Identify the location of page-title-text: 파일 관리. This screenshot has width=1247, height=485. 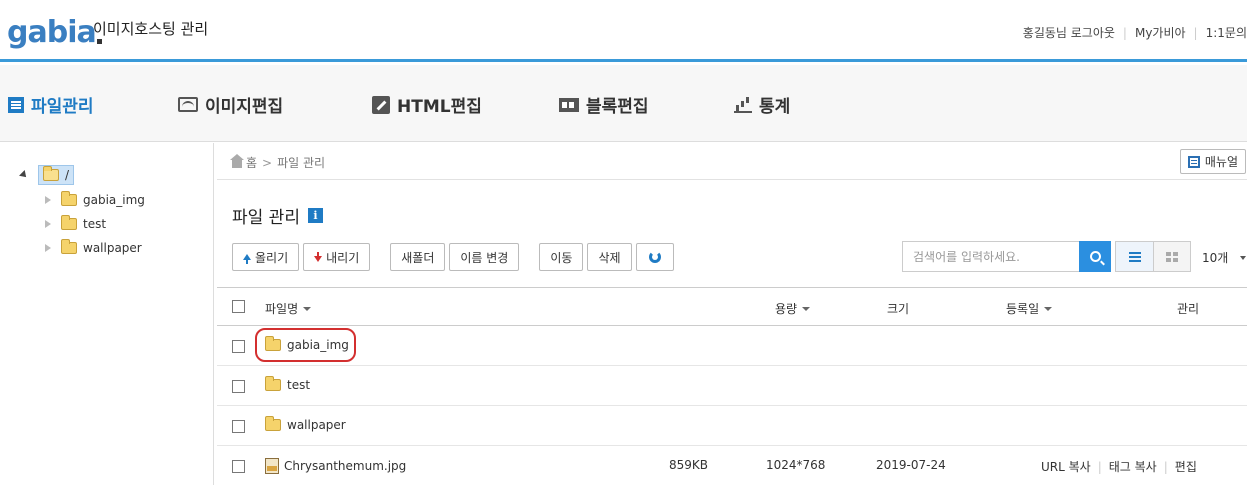
(266, 218).